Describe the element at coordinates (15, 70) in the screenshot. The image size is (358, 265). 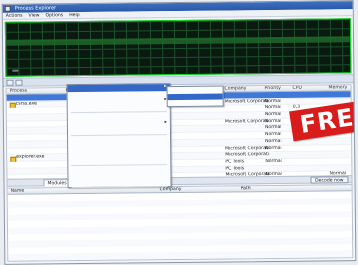
I see `graph-status-pill` at that location.